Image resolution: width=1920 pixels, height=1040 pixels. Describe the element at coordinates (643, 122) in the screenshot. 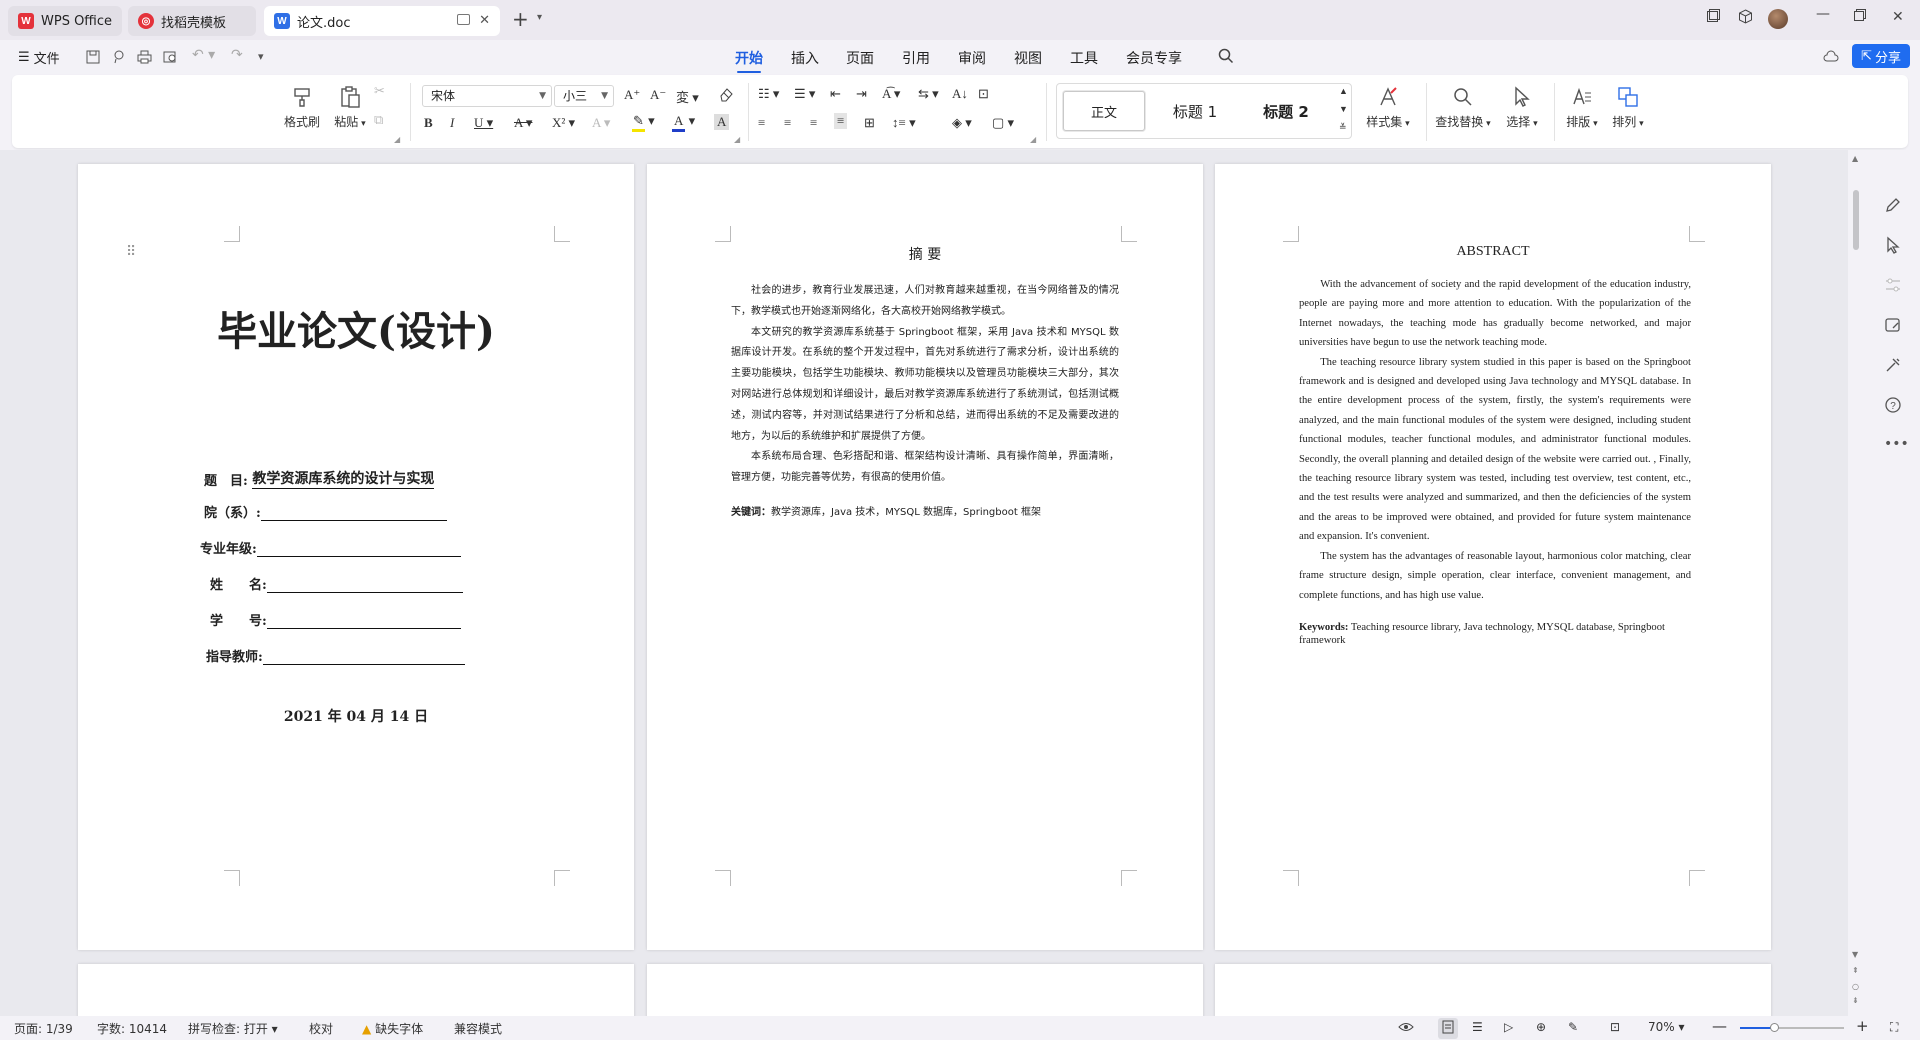

I see `highlight-icon: ✎ ▾` at that location.